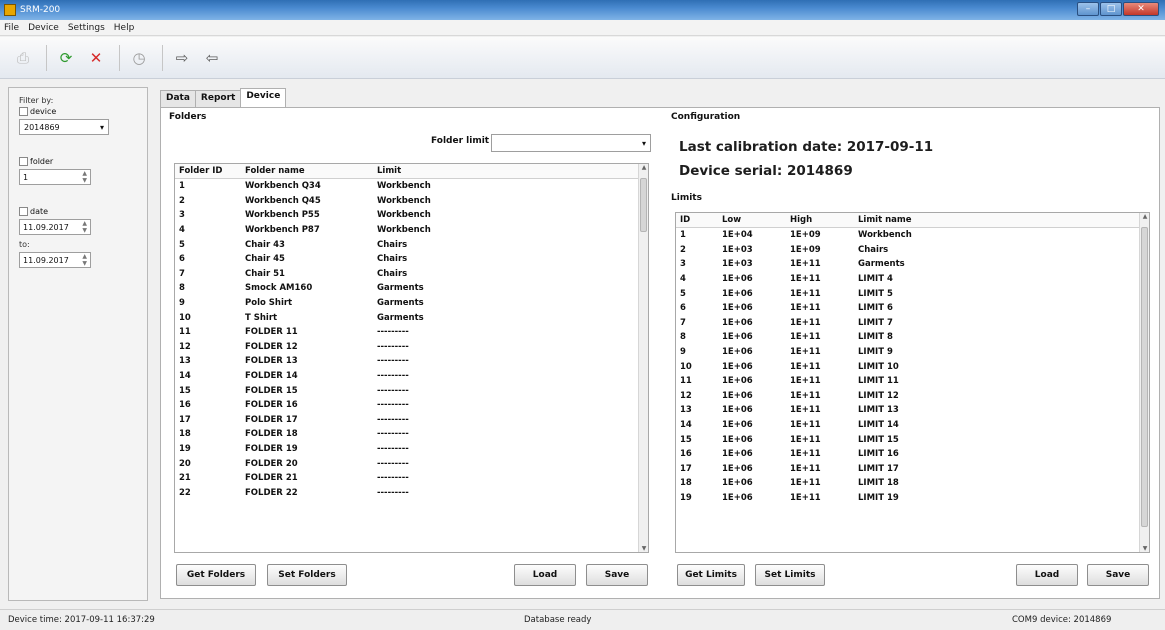 This screenshot has height=630, width=1165. Describe the element at coordinates (912, 498) in the screenshot. I see `table-row: 19 1E+06 1E+11 LIMIT 19` at that location.